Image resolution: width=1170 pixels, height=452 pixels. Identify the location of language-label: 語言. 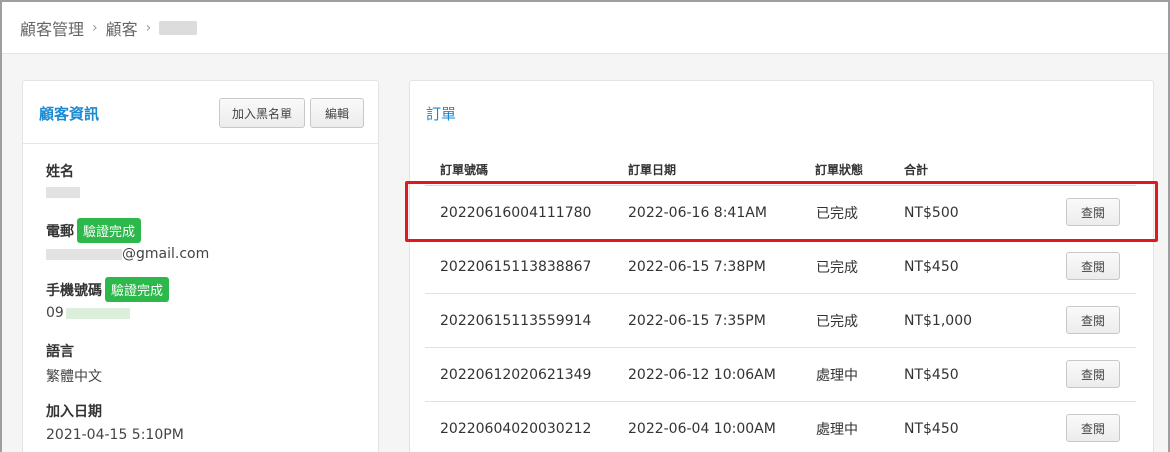
(60, 352).